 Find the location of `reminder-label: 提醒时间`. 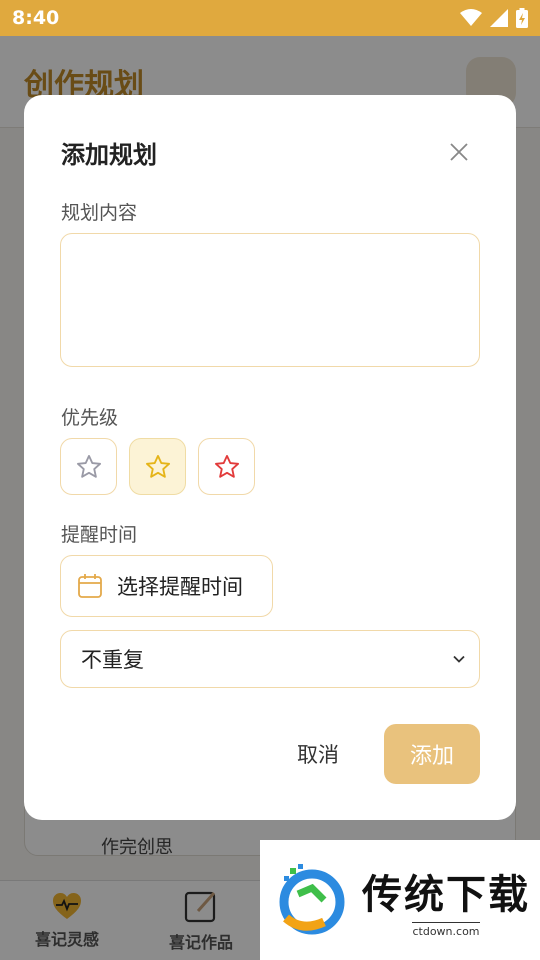

reminder-label: 提醒时间 is located at coordinates (99, 535).